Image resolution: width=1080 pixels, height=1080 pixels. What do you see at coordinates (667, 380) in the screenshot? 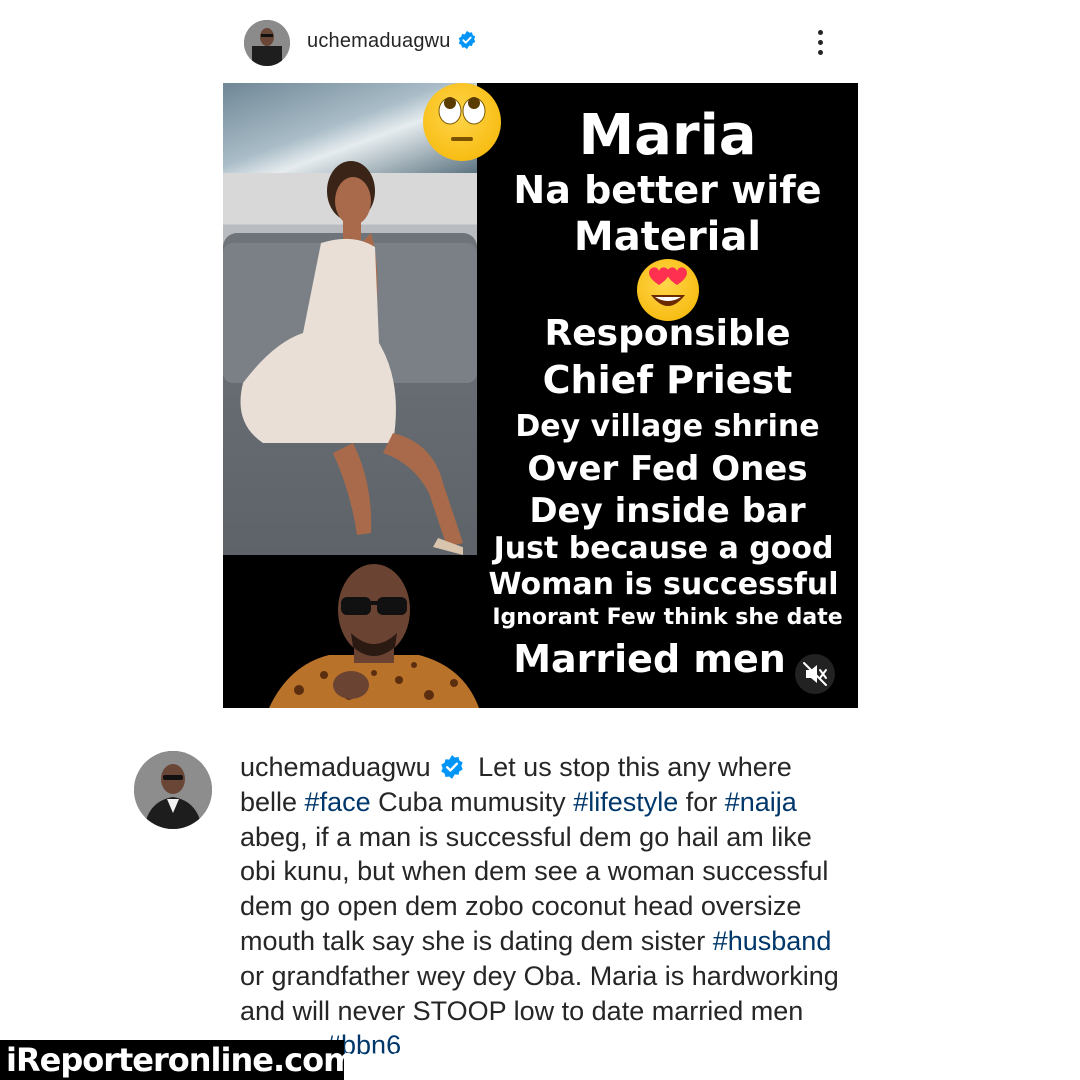
I see `media-line: Chief Priest` at bounding box center [667, 380].